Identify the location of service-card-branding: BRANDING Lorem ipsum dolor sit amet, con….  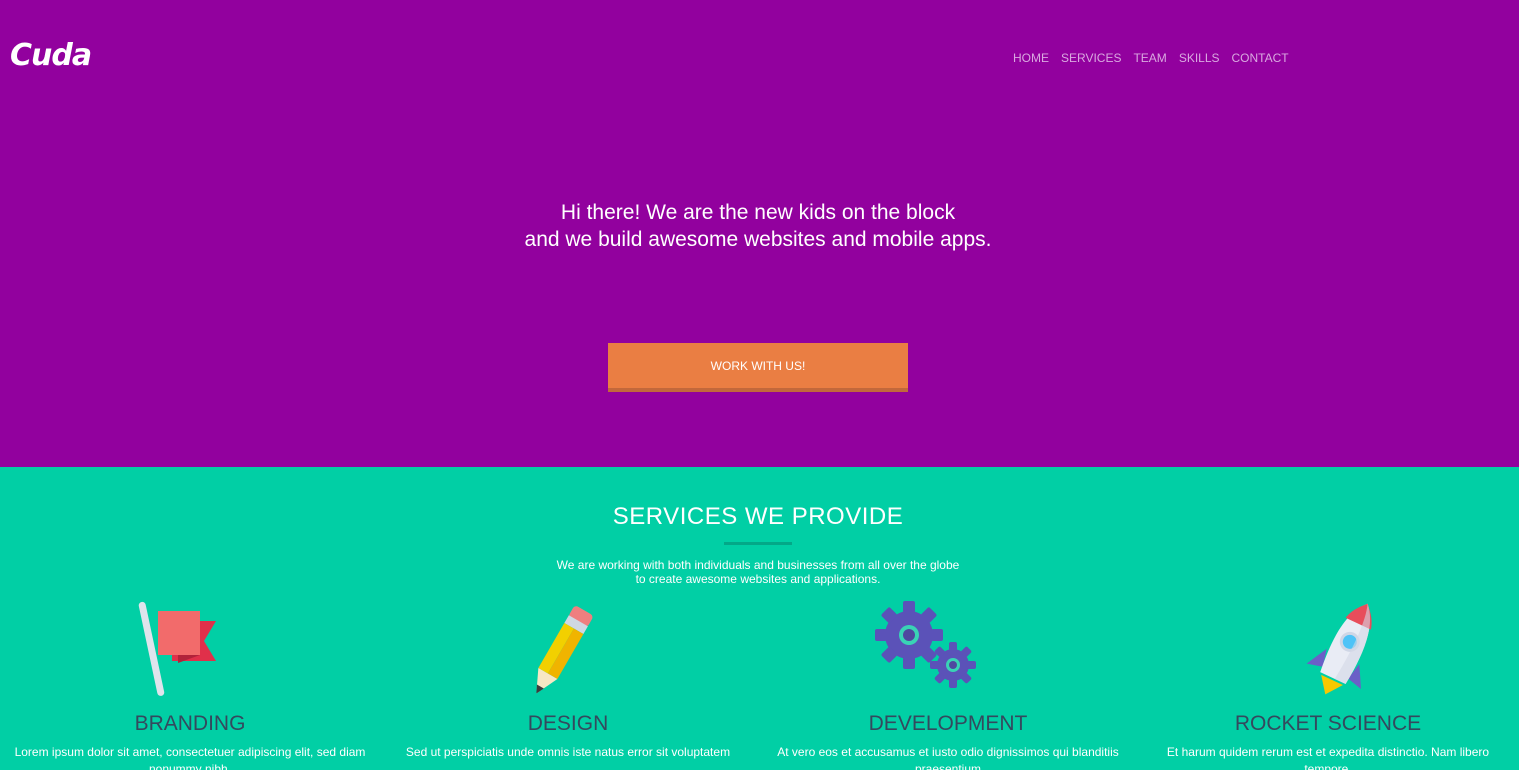
(190, 688).